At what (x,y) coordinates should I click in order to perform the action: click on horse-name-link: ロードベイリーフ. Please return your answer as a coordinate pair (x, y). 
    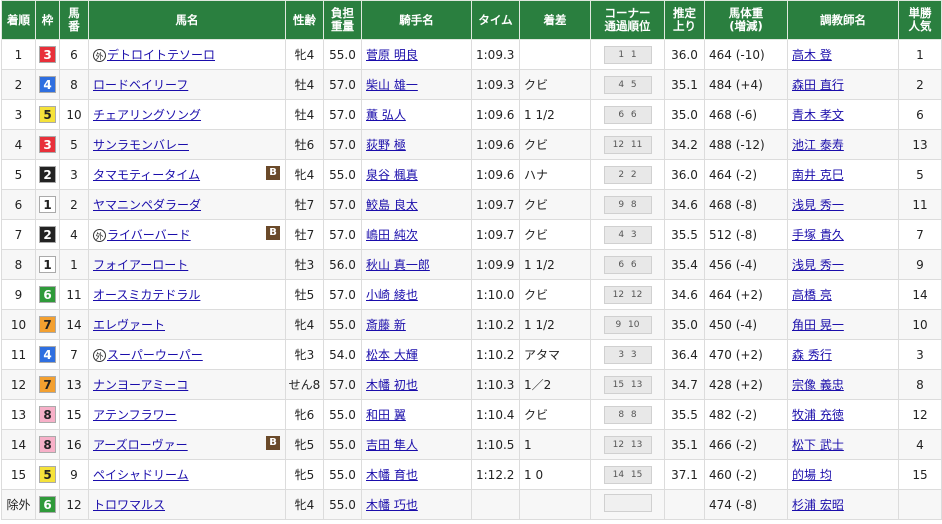
    Looking at the image, I should click on (140, 85).